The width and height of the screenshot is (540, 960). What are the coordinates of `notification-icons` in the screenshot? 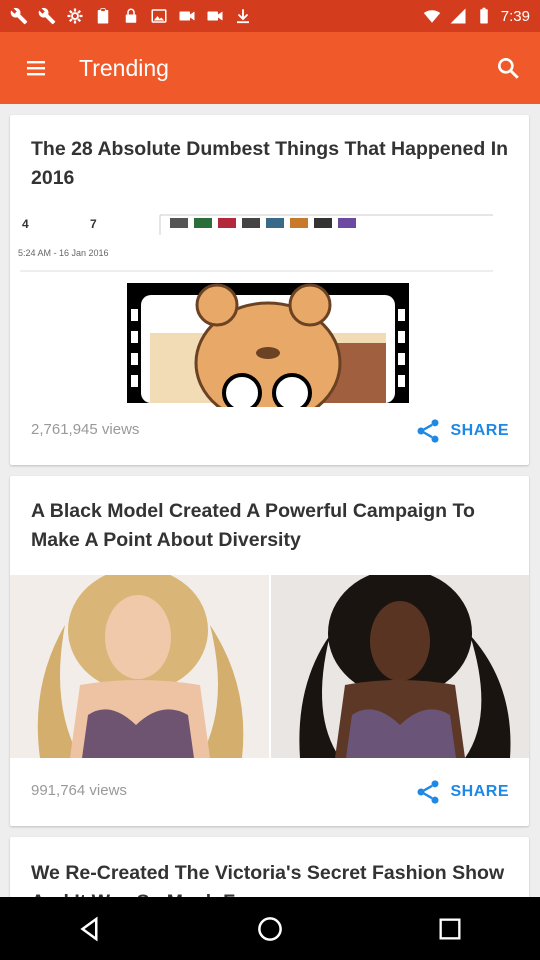 It's located at (131, 16).